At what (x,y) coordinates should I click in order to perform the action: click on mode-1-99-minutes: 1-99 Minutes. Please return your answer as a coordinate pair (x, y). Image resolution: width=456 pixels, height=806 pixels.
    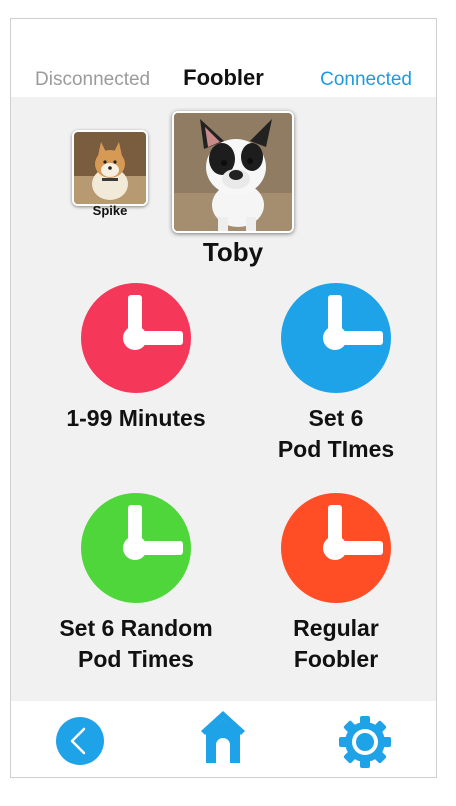
    Looking at the image, I should click on (136, 358).